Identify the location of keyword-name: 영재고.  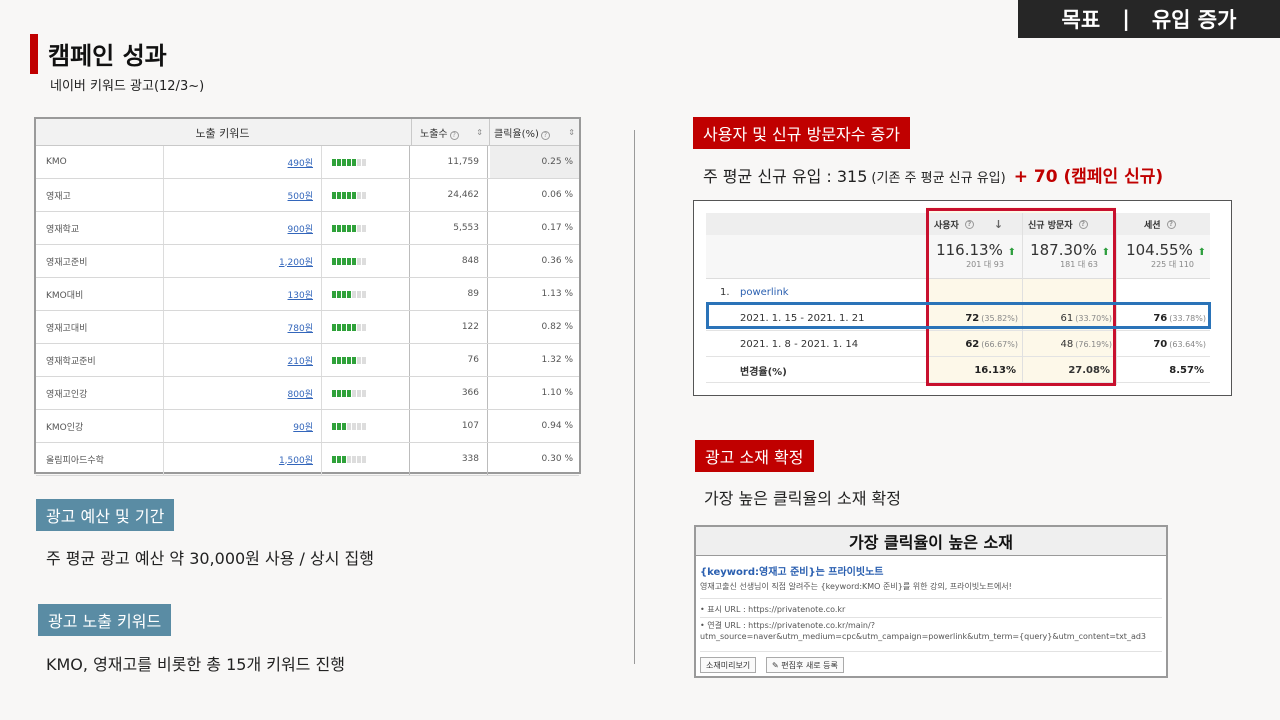
(105, 195).